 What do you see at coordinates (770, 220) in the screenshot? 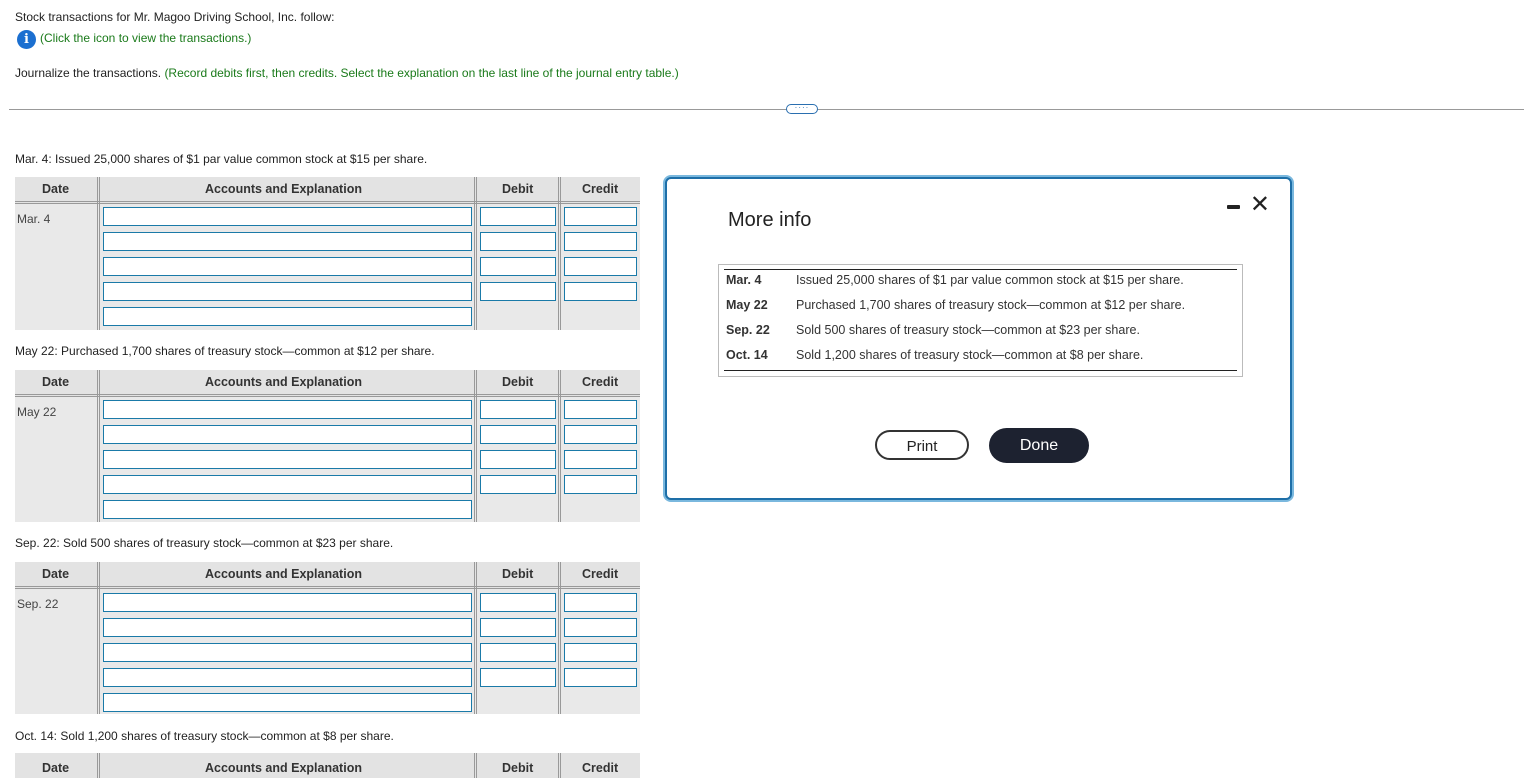
I see `dialog-title: More info` at bounding box center [770, 220].